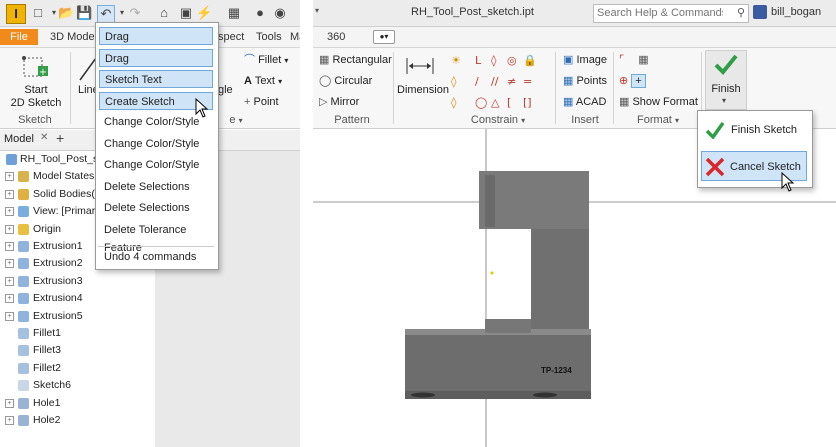 This screenshot has width=836, height=447. I want to click on tree-node: Fillet2, so click(77, 368).